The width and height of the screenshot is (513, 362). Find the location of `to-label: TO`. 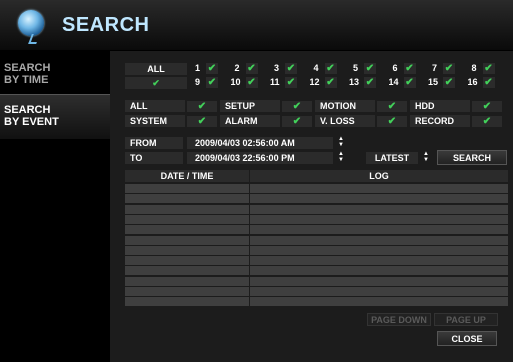

to-label: TO is located at coordinates (154, 158).